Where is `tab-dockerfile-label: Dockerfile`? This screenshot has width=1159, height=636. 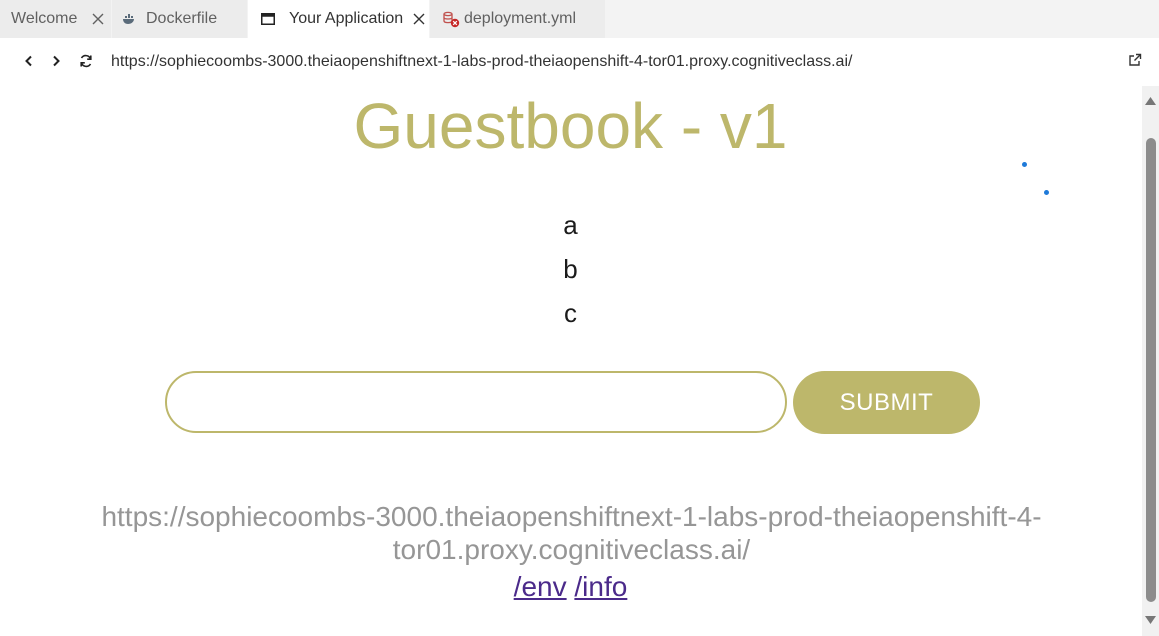
tab-dockerfile-label: Dockerfile is located at coordinates (182, 18).